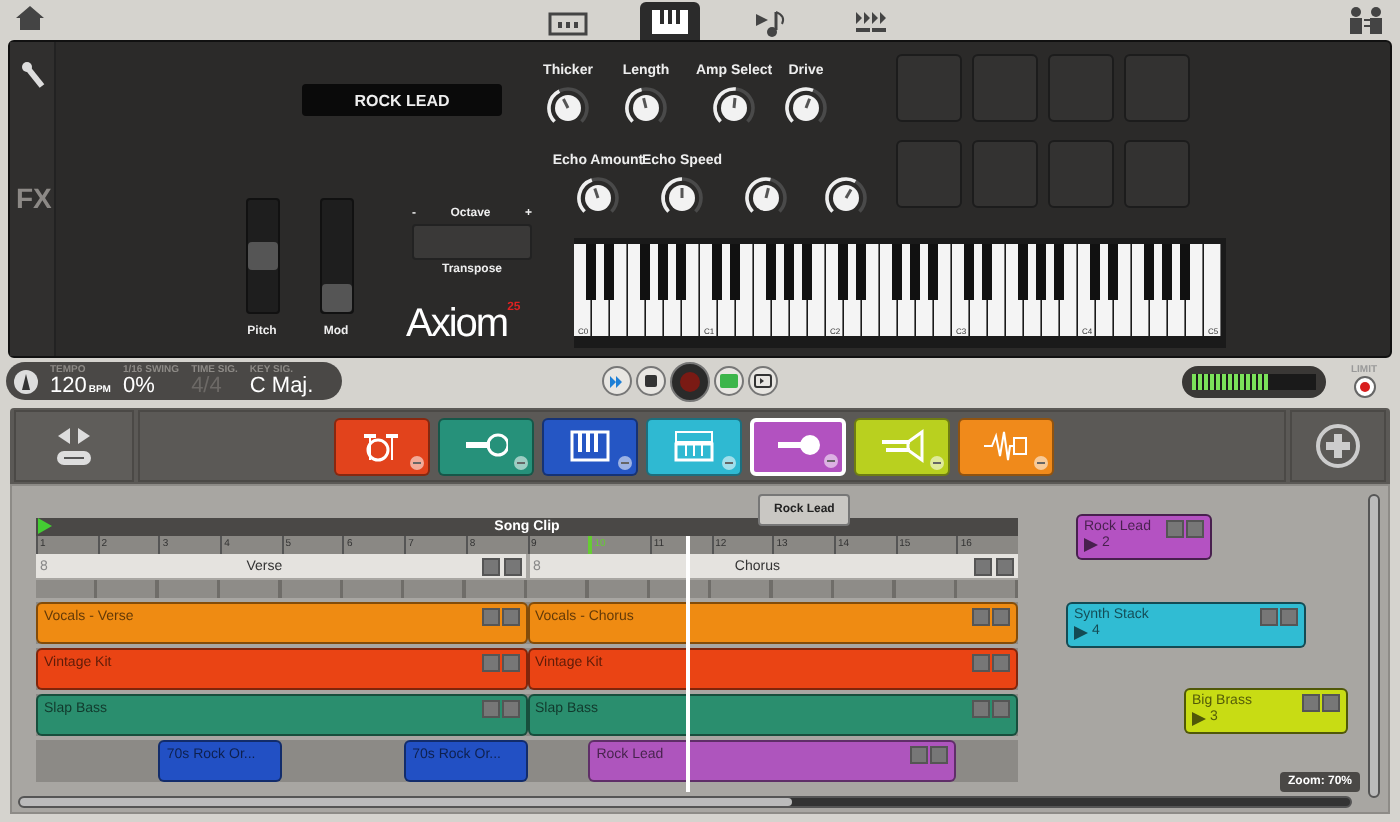 The height and width of the screenshot is (822, 1400). I want to click on stop-button, so click(651, 381).